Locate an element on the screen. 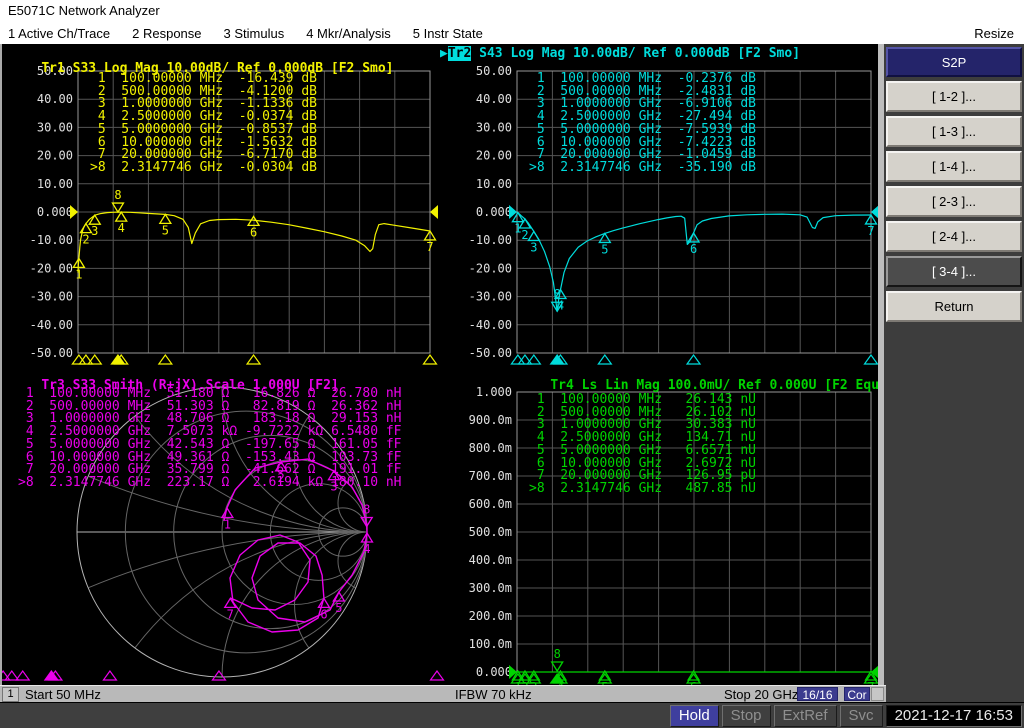 The height and width of the screenshot is (728, 1024). tr2-active-badge: Tr2 is located at coordinates (459, 53).